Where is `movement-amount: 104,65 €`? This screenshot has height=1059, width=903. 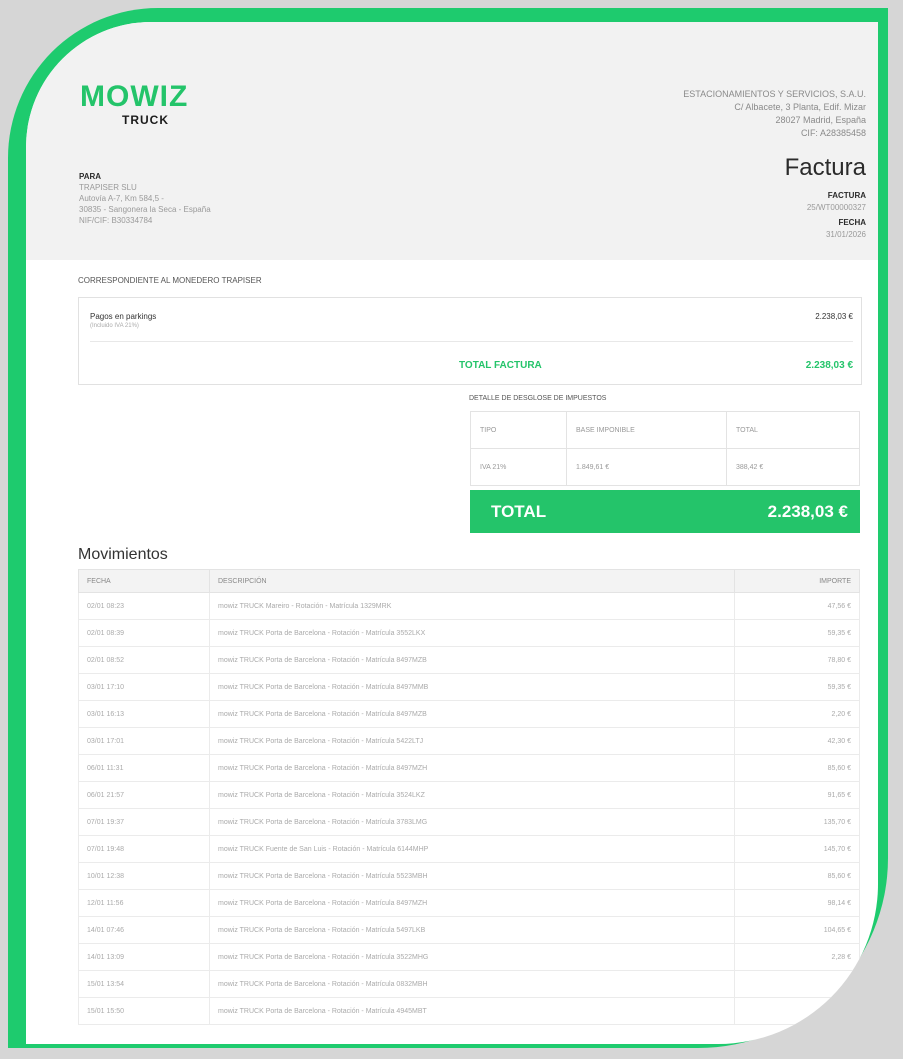 movement-amount: 104,65 € is located at coordinates (797, 930).